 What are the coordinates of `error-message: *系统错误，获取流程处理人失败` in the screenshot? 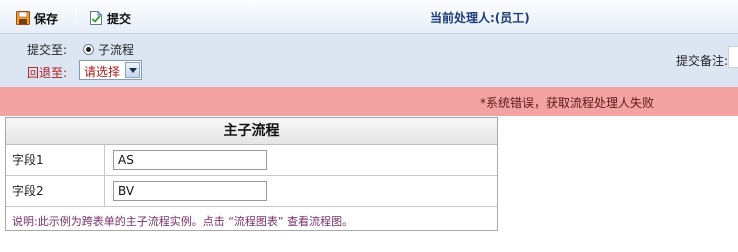 It's located at (566, 103).